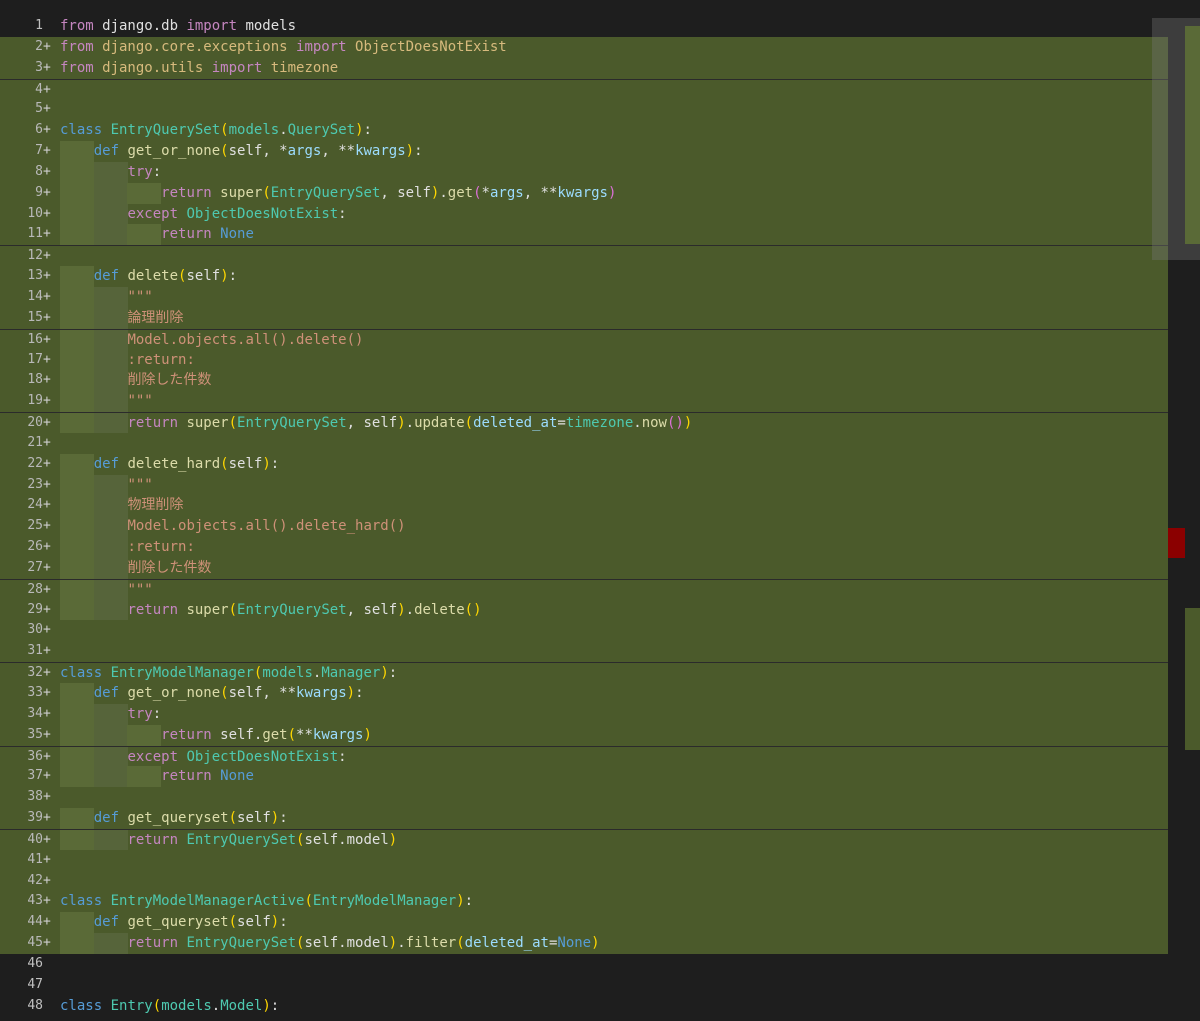  I want to click on code-line: 19+ """, so click(584, 402).